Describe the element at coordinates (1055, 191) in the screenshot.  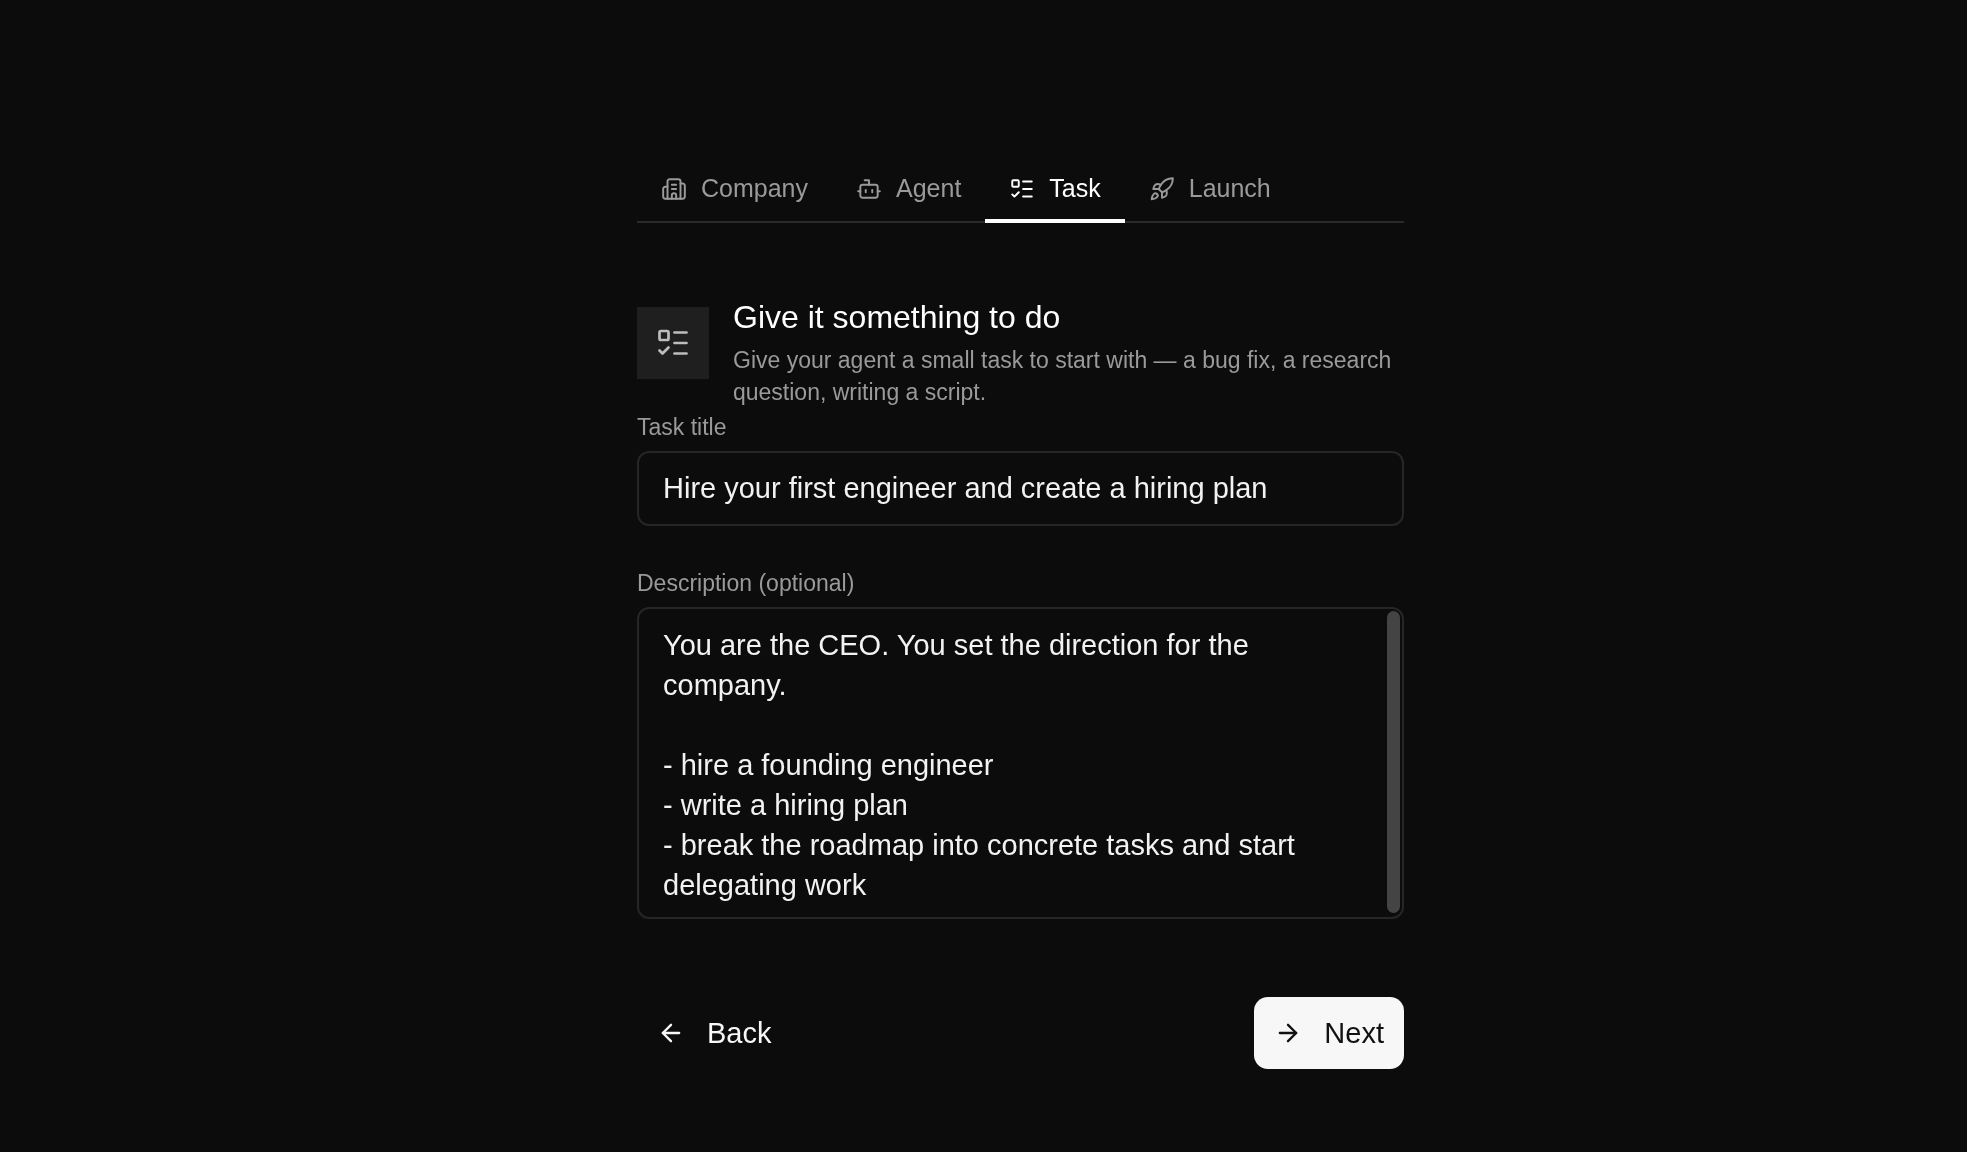
I see `tab: Task` at that location.